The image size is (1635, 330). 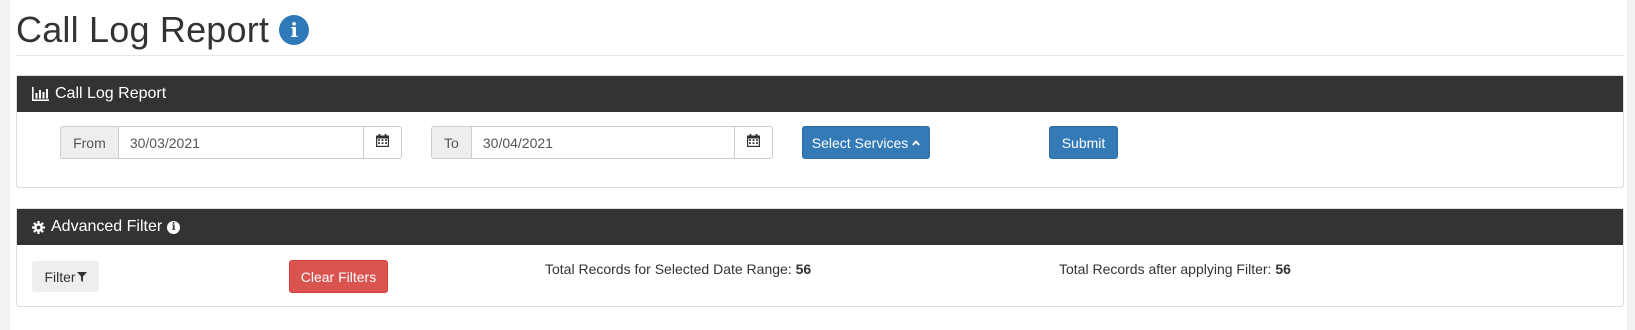 What do you see at coordinates (60, 276) in the screenshot?
I see `filter-label: Filter` at bounding box center [60, 276].